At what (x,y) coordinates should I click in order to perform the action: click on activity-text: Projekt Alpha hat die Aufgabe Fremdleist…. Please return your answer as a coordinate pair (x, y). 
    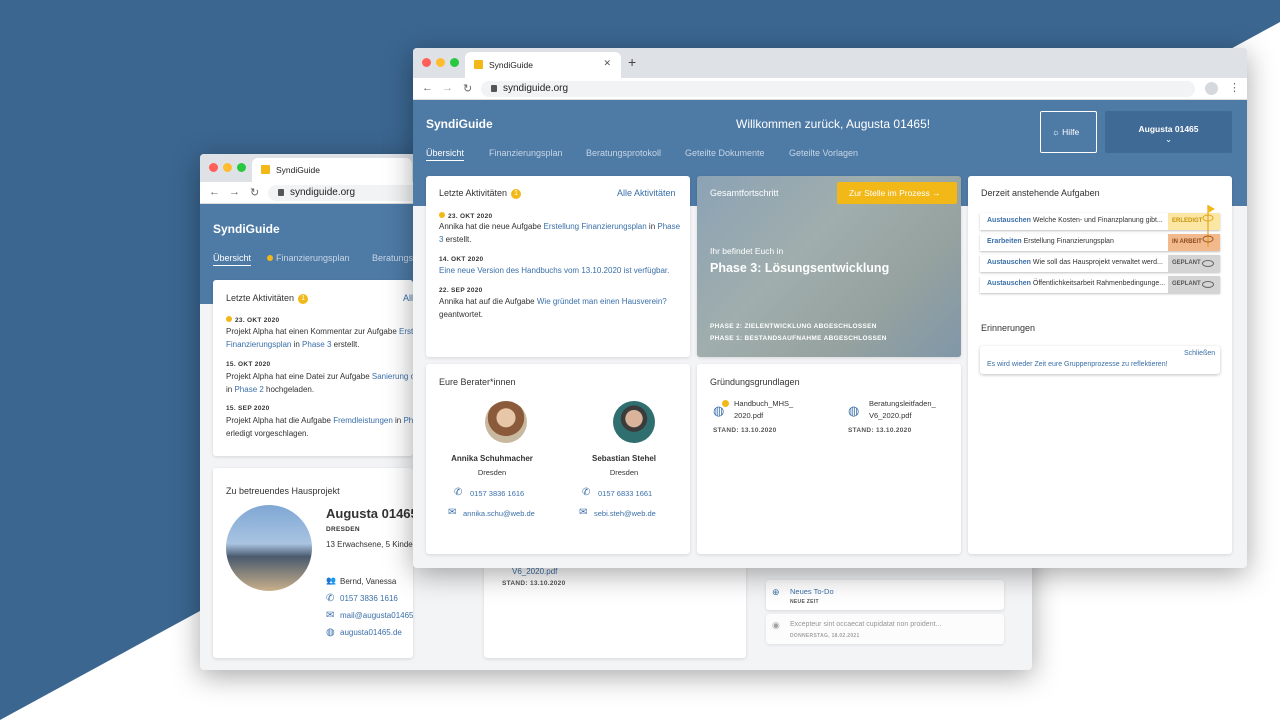
    Looking at the image, I should click on (319, 427).